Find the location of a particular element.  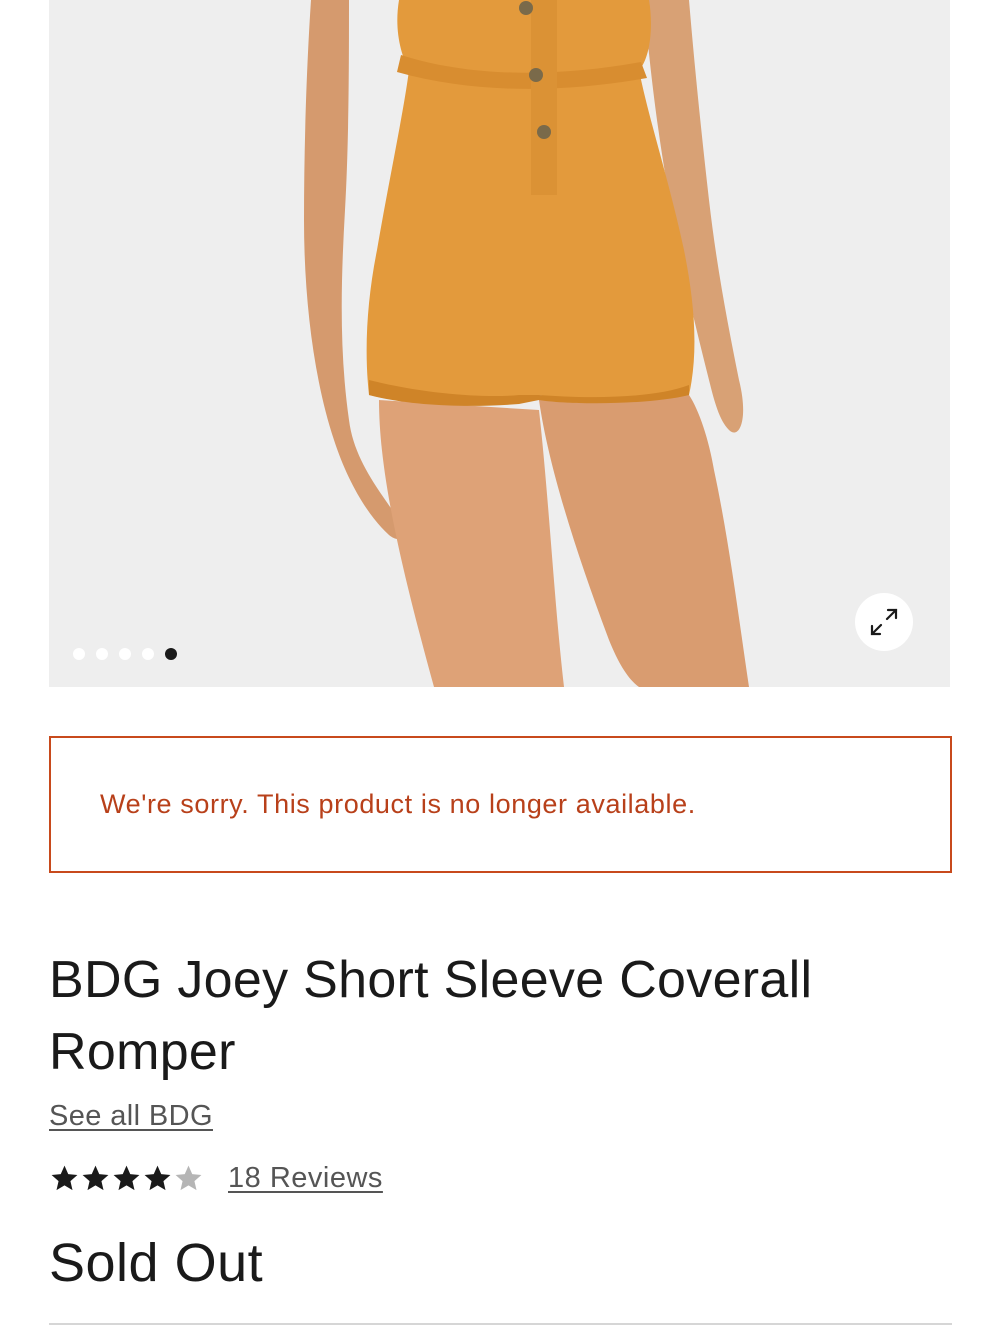

expand-image-button is located at coordinates (884, 622).